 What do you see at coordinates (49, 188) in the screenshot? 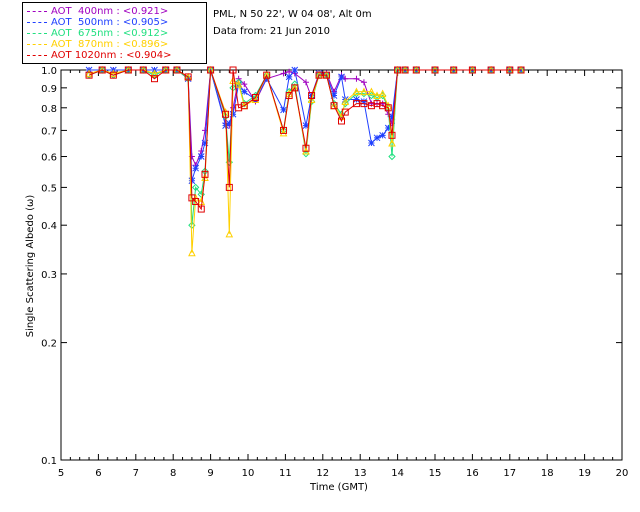
I see `y-tick-label: 0.5` at bounding box center [49, 188].